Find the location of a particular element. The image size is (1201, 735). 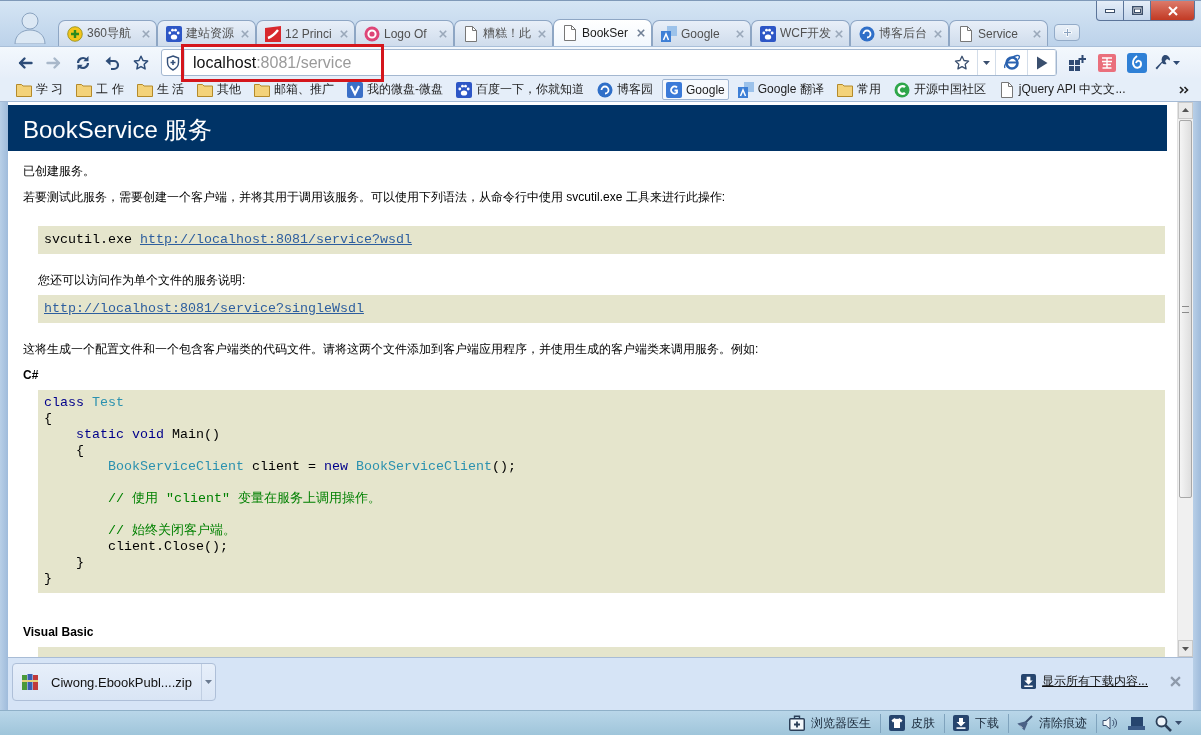

ring-icon is located at coordinates (372, 33).